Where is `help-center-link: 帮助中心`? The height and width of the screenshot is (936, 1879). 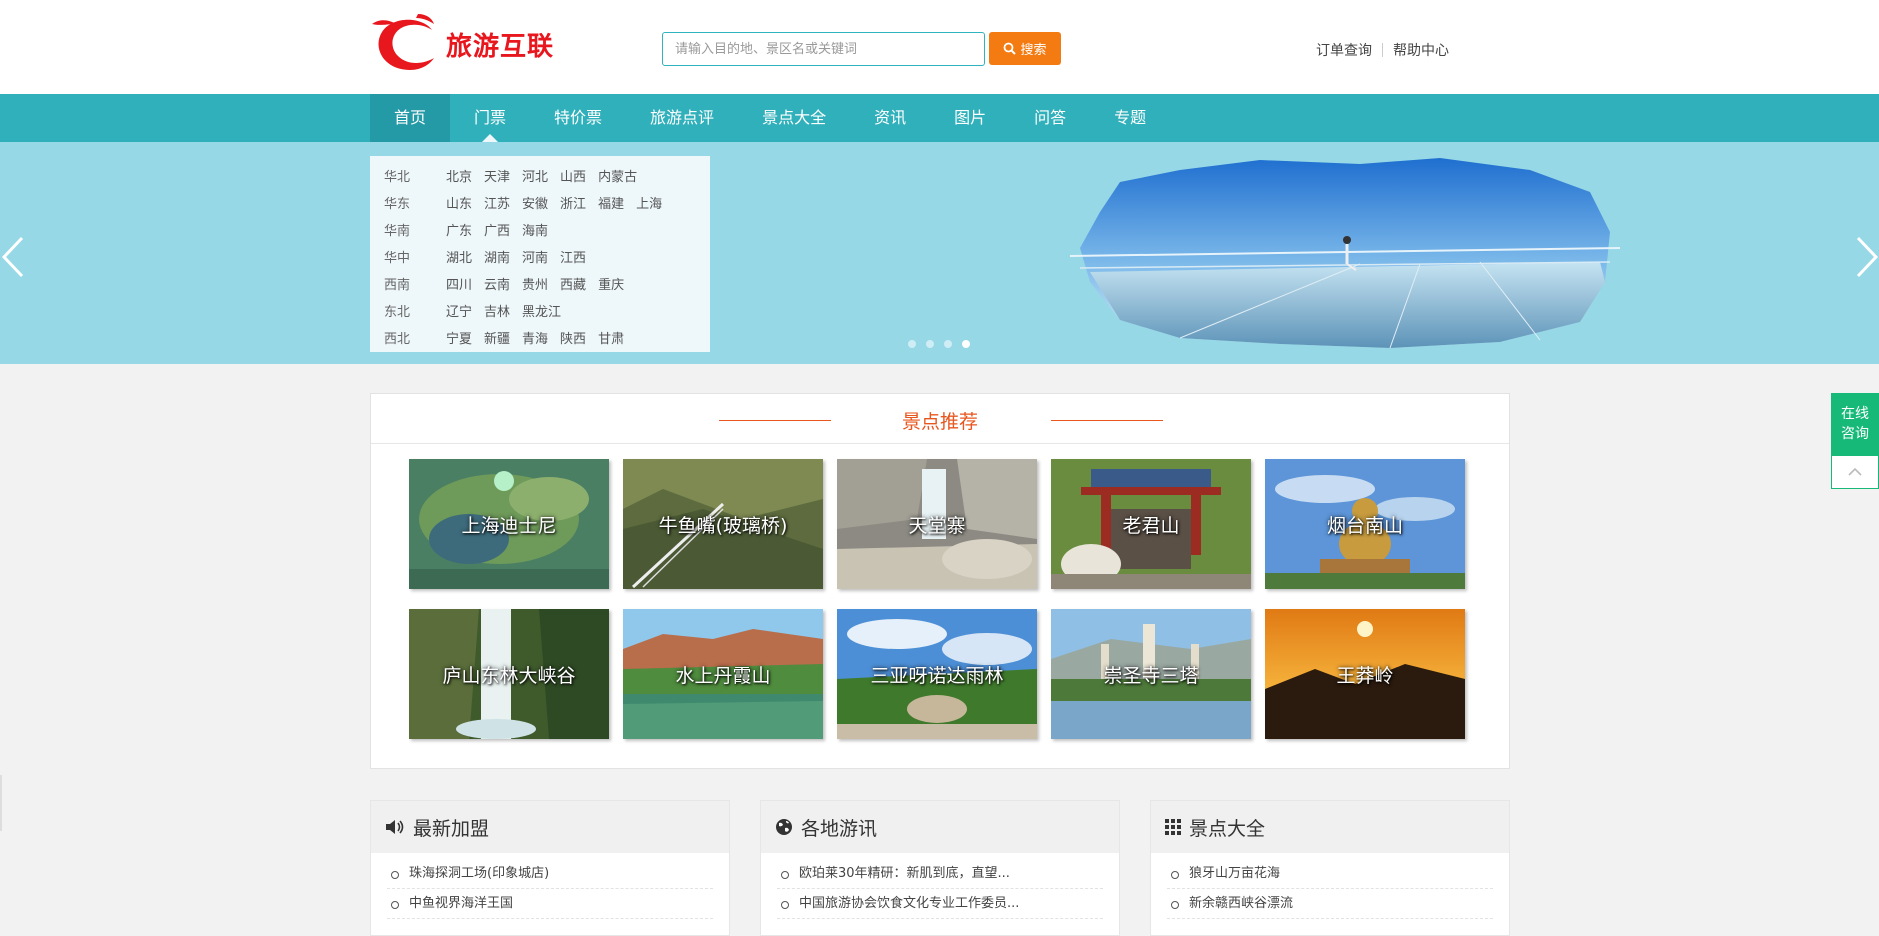 help-center-link: 帮助中心 is located at coordinates (1421, 50).